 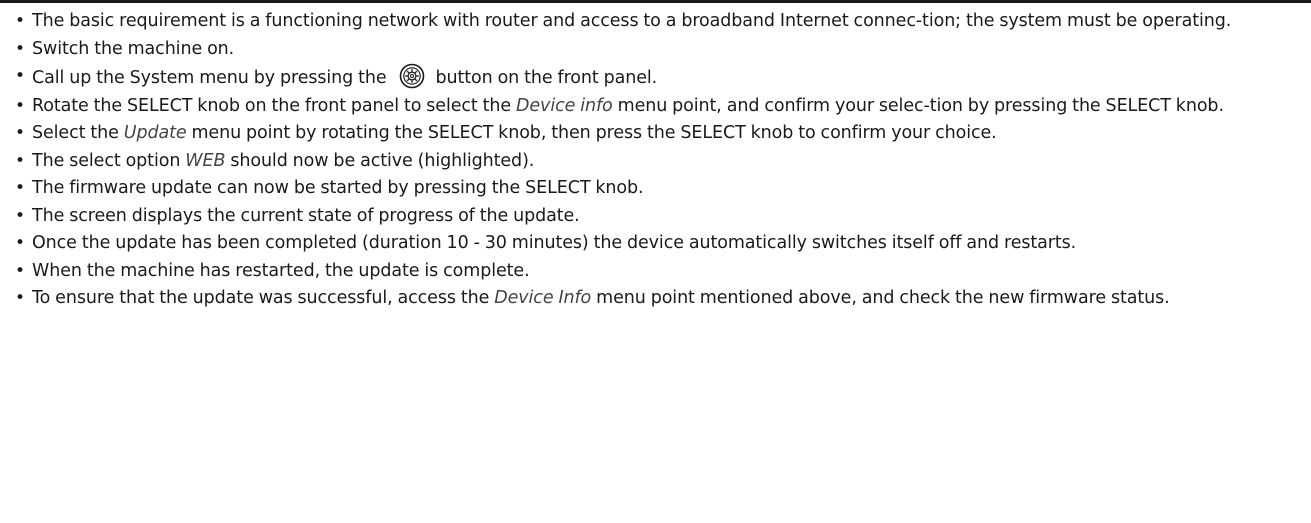 What do you see at coordinates (380, 160) in the screenshot?
I see `list-item-text: should now be active (highlighted).` at bounding box center [380, 160].